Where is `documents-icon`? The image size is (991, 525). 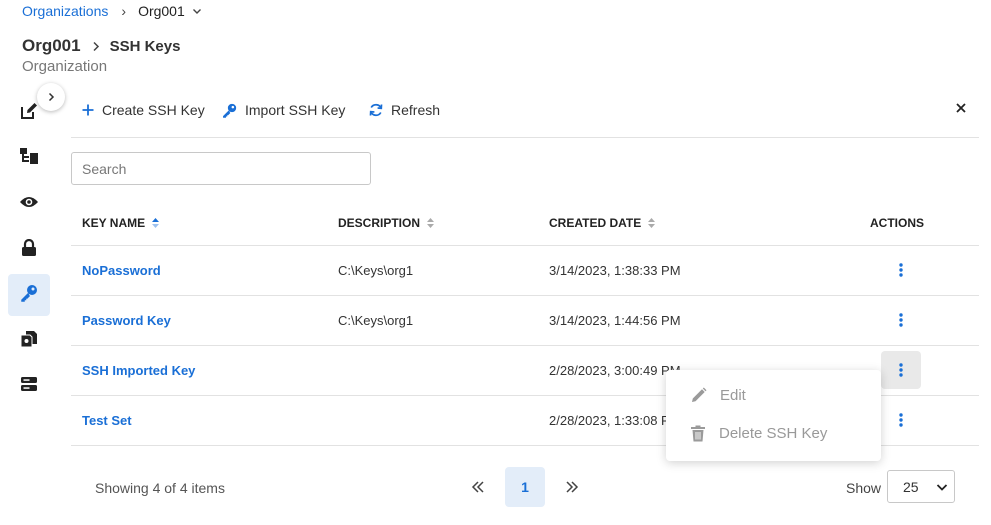
documents-icon is located at coordinates (29, 341).